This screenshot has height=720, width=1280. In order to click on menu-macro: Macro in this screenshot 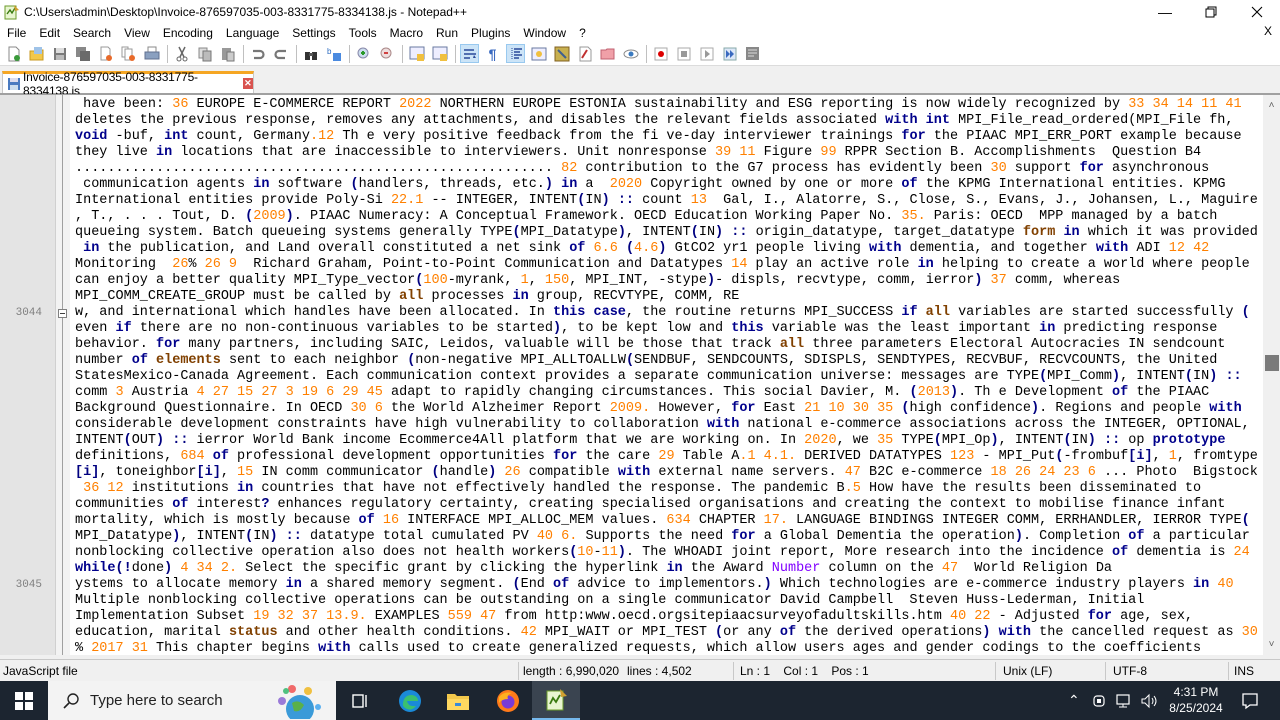, I will do `click(406, 33)`.